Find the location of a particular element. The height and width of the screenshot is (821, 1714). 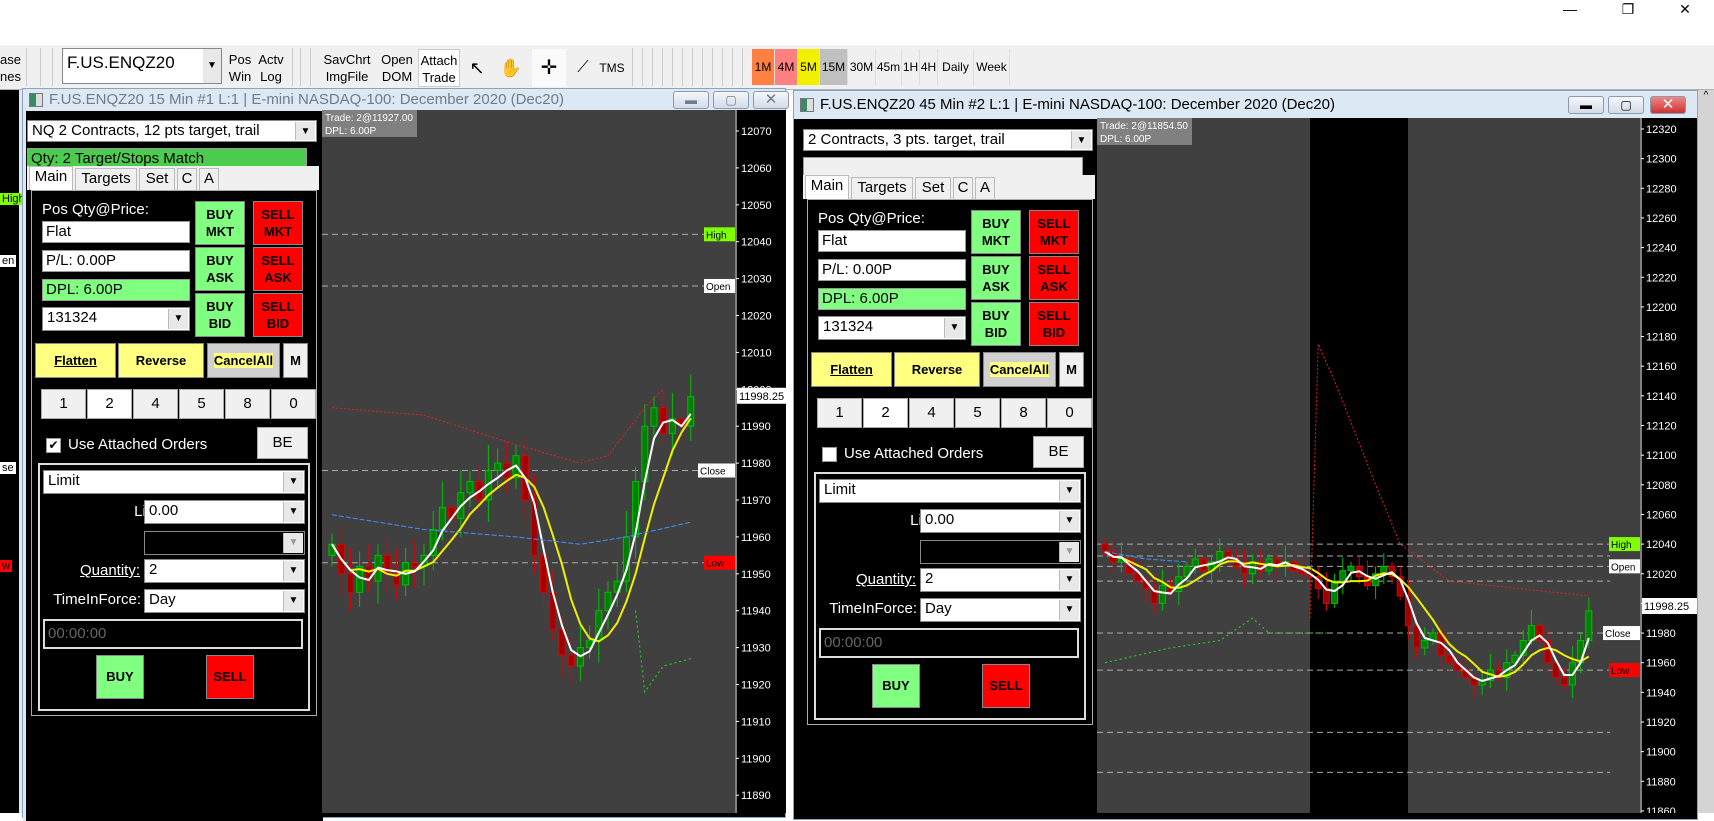

timeframe-45m: 45m is located at coordinates (889, 67).